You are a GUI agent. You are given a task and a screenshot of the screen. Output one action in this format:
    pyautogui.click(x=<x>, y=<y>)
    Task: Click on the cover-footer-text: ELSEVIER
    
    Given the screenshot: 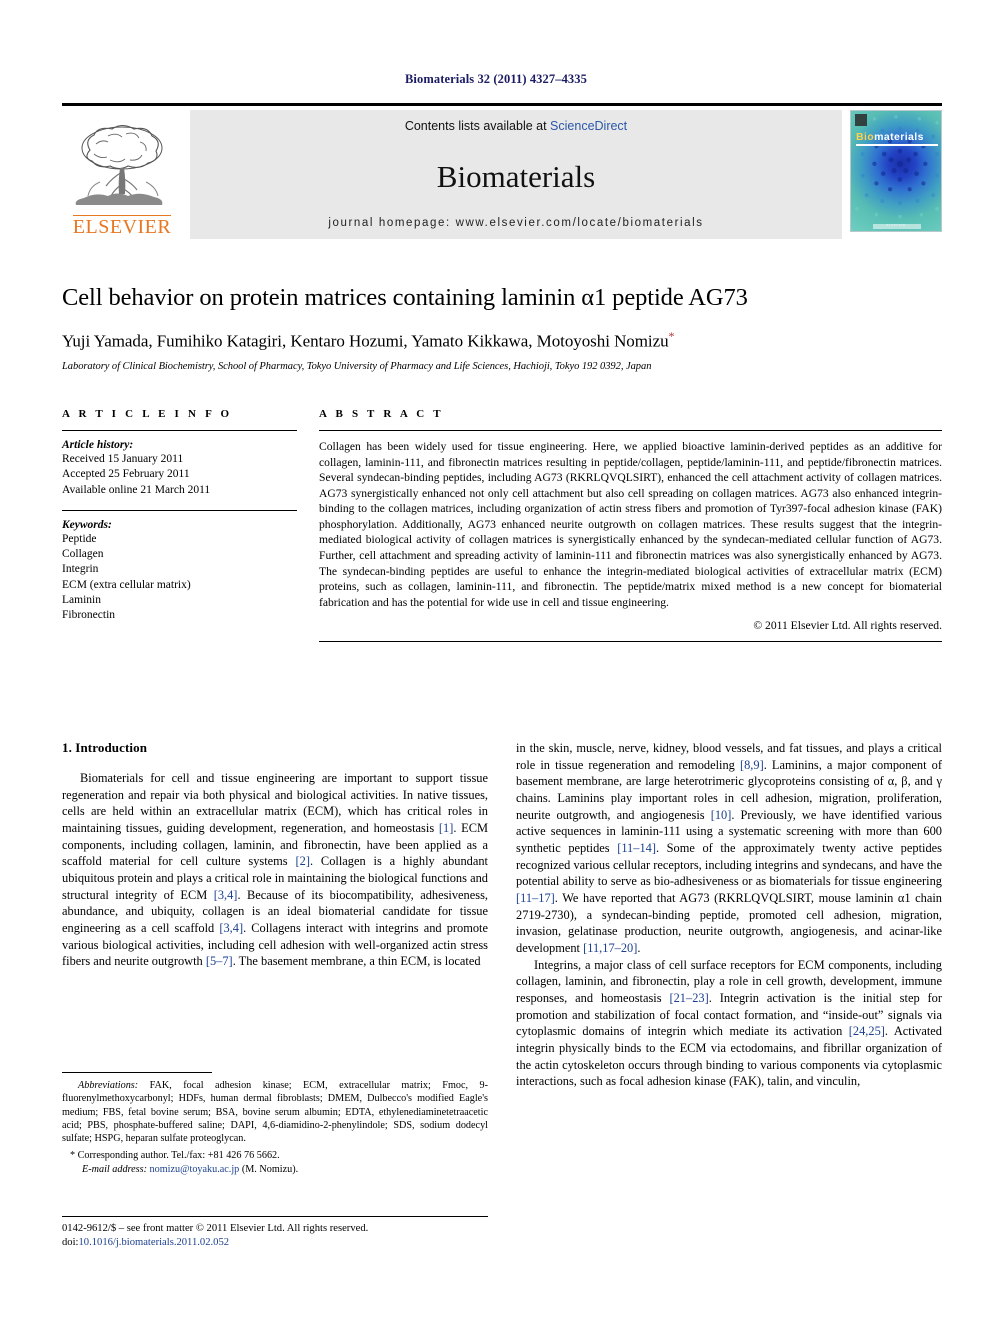 What is the action you would take?
    pyautogui.click(x=896, y=225)
    